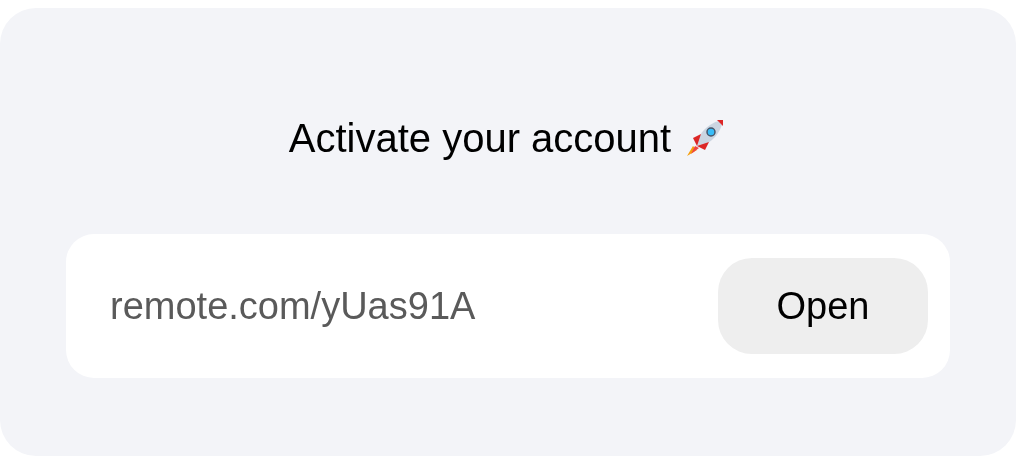  What do you see at coordinates (480, 138) in the screenshot?
I see `title: Activate your account` at bounding box center [480, 138].